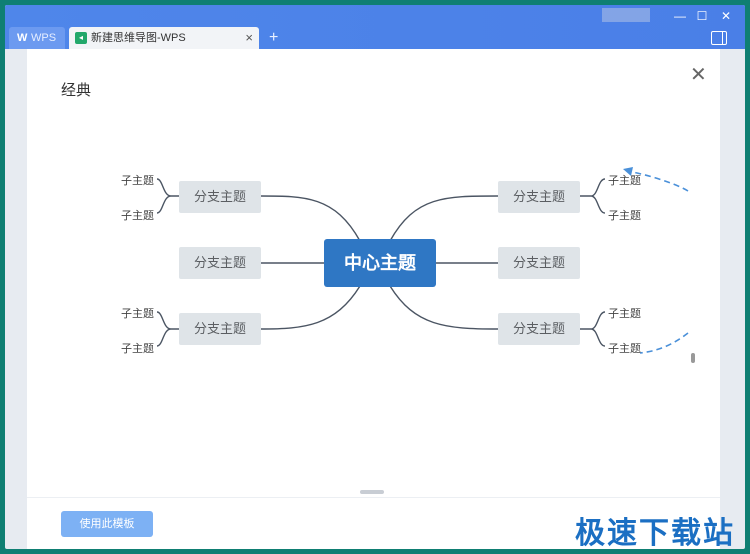  Describe the element at coordinates (373, 497) in the screenshot. I see `footer-divider` at that location.